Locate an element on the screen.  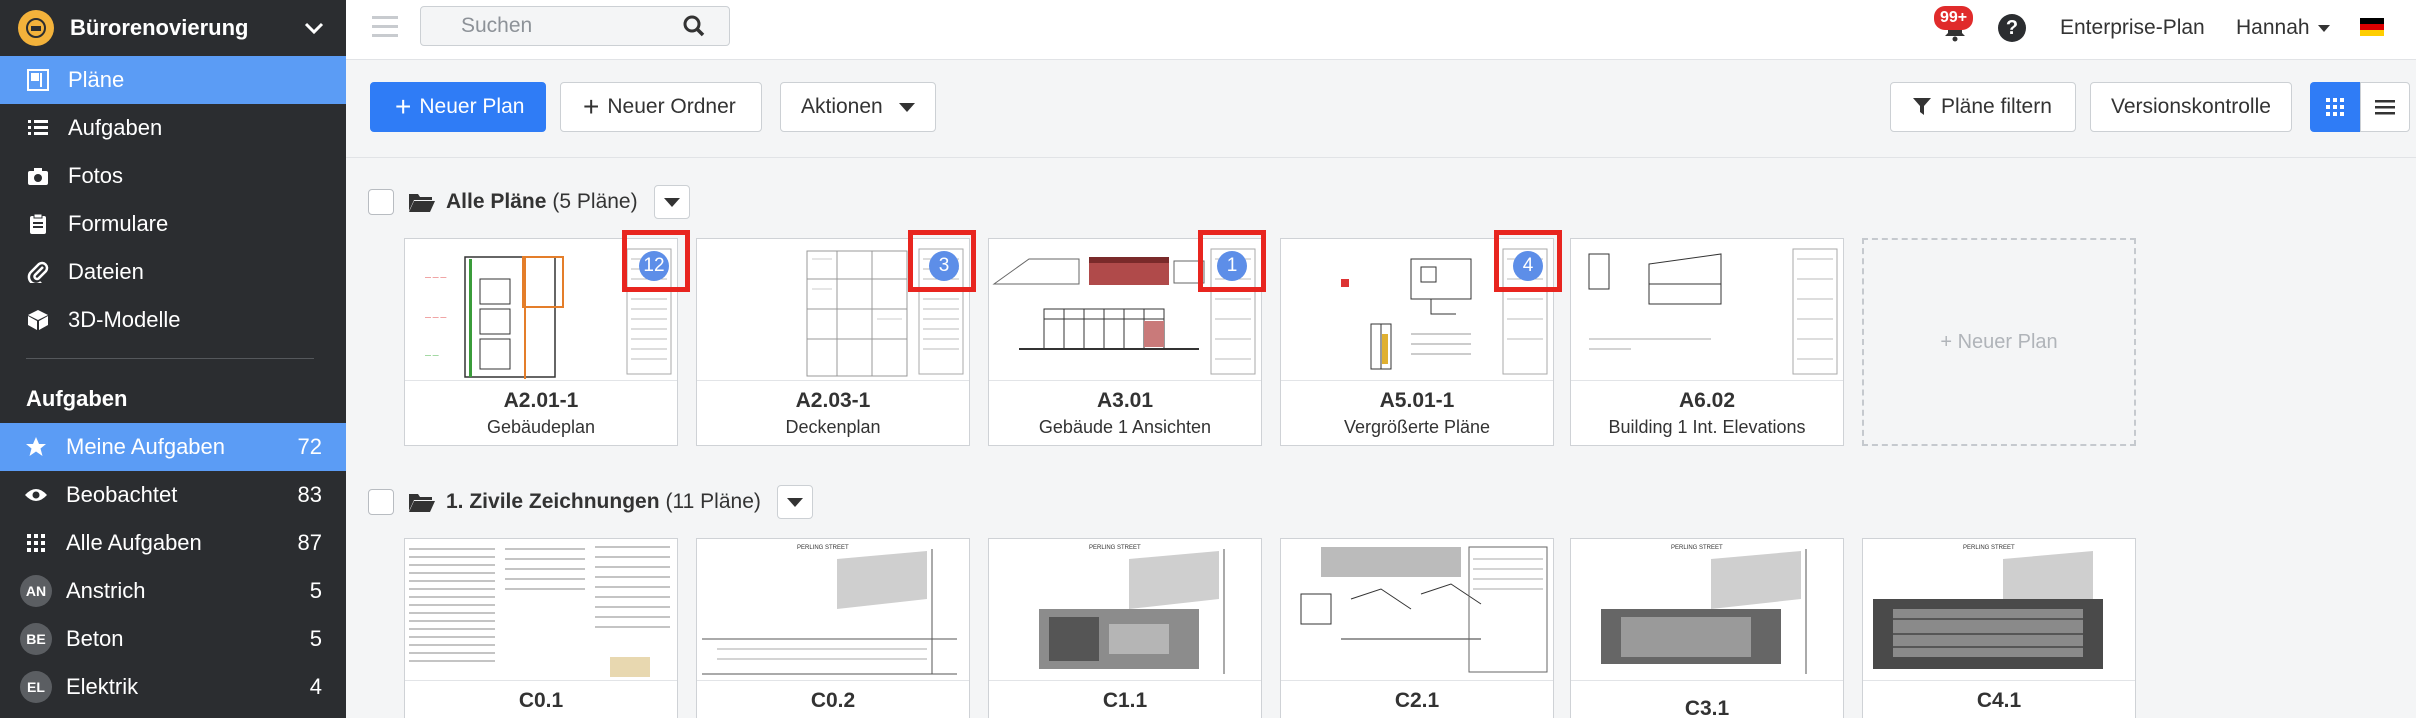
nav-item-files: Dateien is located at coordinates (173, 272).